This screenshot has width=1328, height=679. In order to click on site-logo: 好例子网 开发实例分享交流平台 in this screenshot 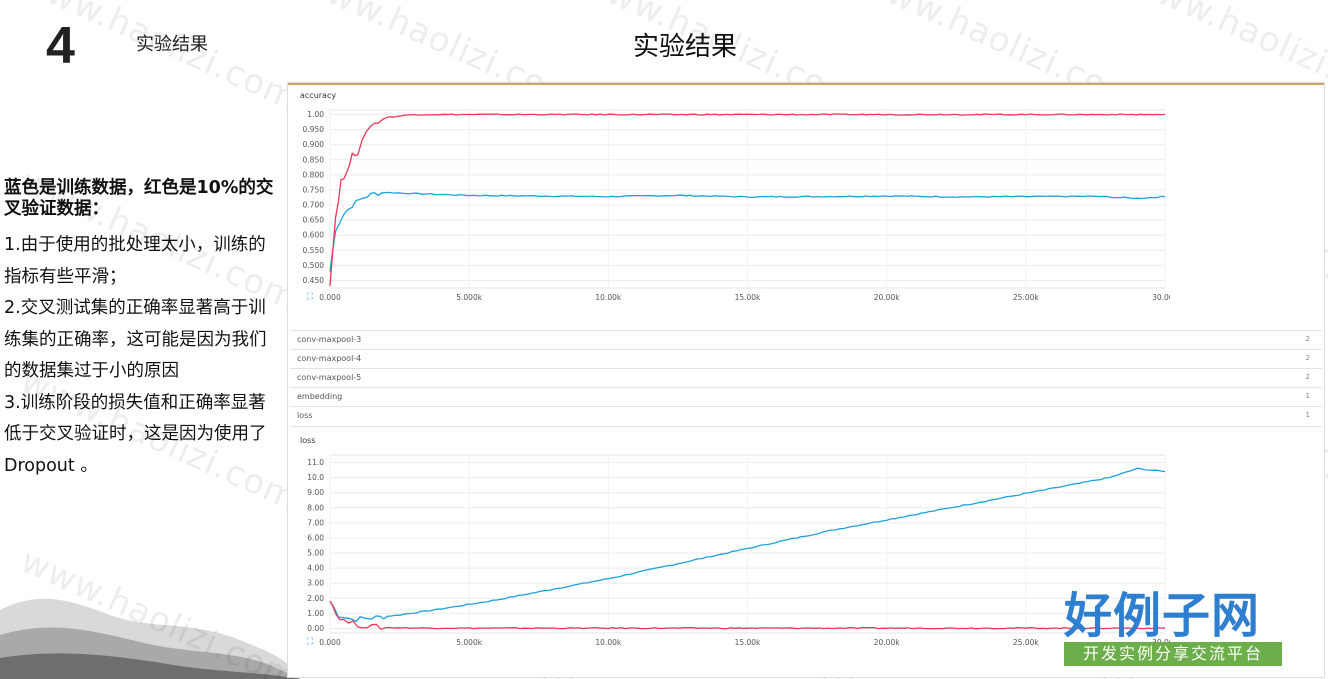, I will do `click(1174, 625)`.